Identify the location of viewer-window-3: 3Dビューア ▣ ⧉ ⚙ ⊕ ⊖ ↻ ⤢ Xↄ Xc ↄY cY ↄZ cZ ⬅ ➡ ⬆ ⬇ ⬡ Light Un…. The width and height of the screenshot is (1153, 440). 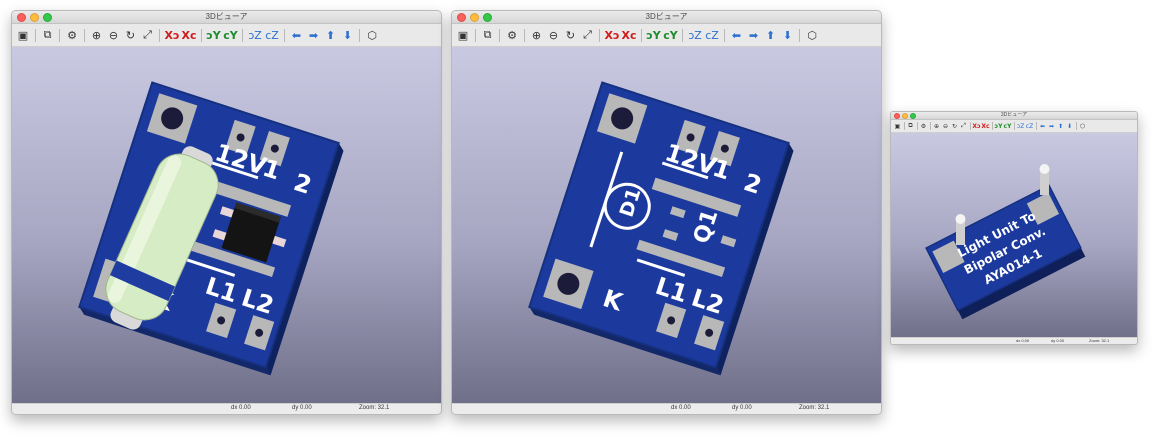
(1014, 228).